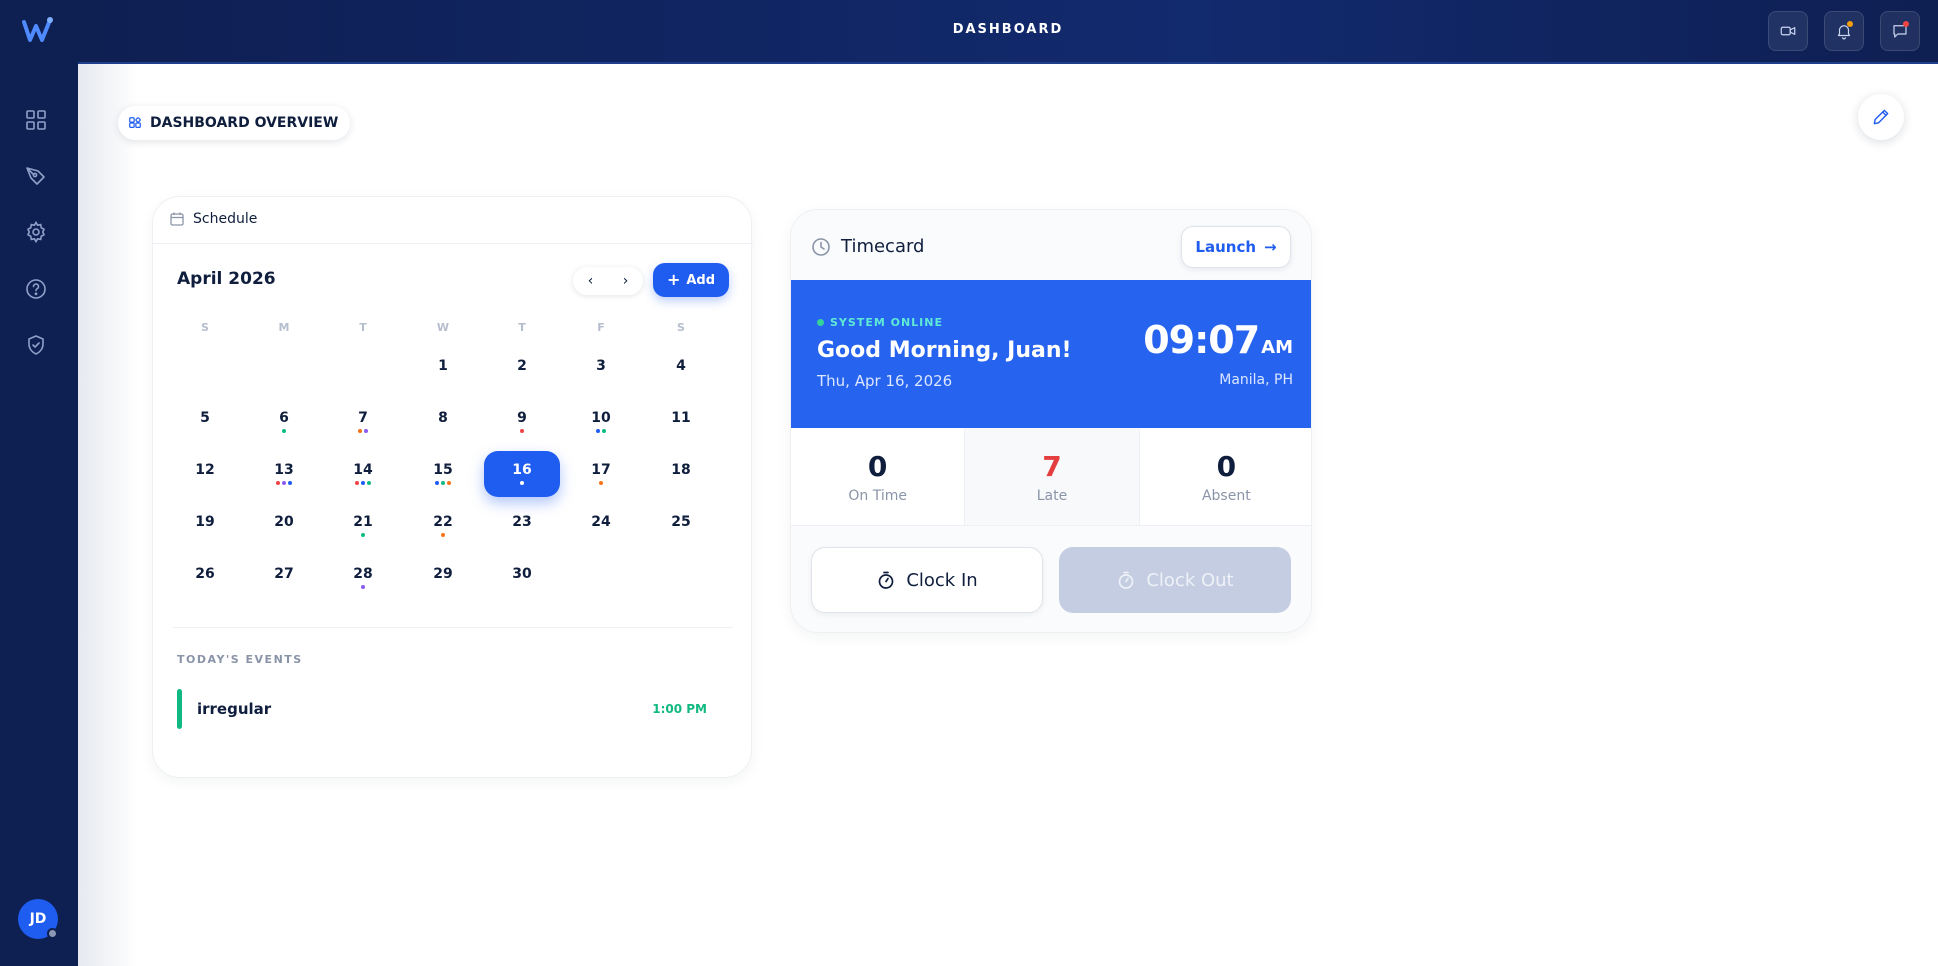  I want to click on weekday-header: T, so click(522, 327).